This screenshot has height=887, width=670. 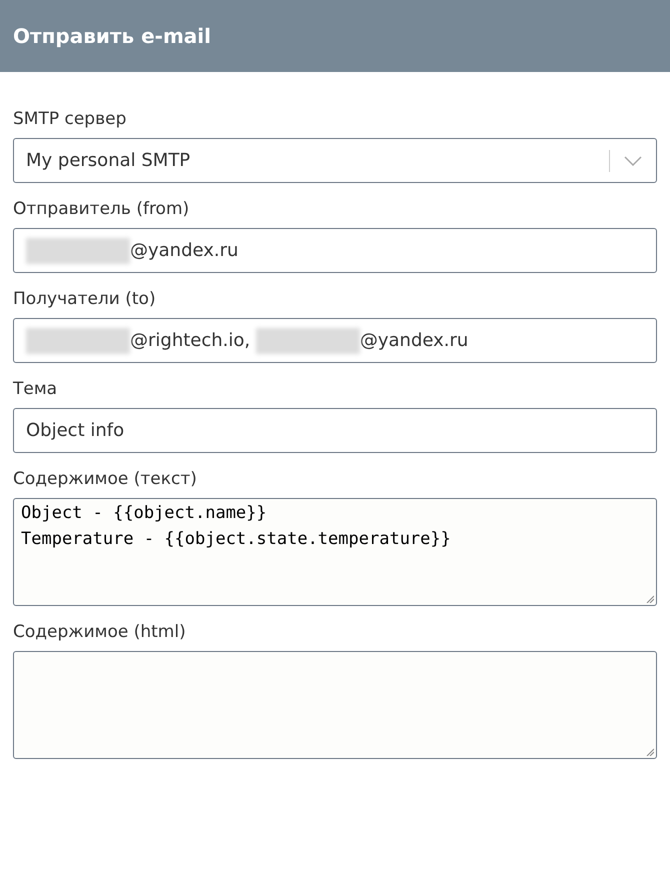 What do you see at coordinates (70, 119) in the screenshot?
I see `field-label: SMTP сервер` at bounding box center [70, 119].